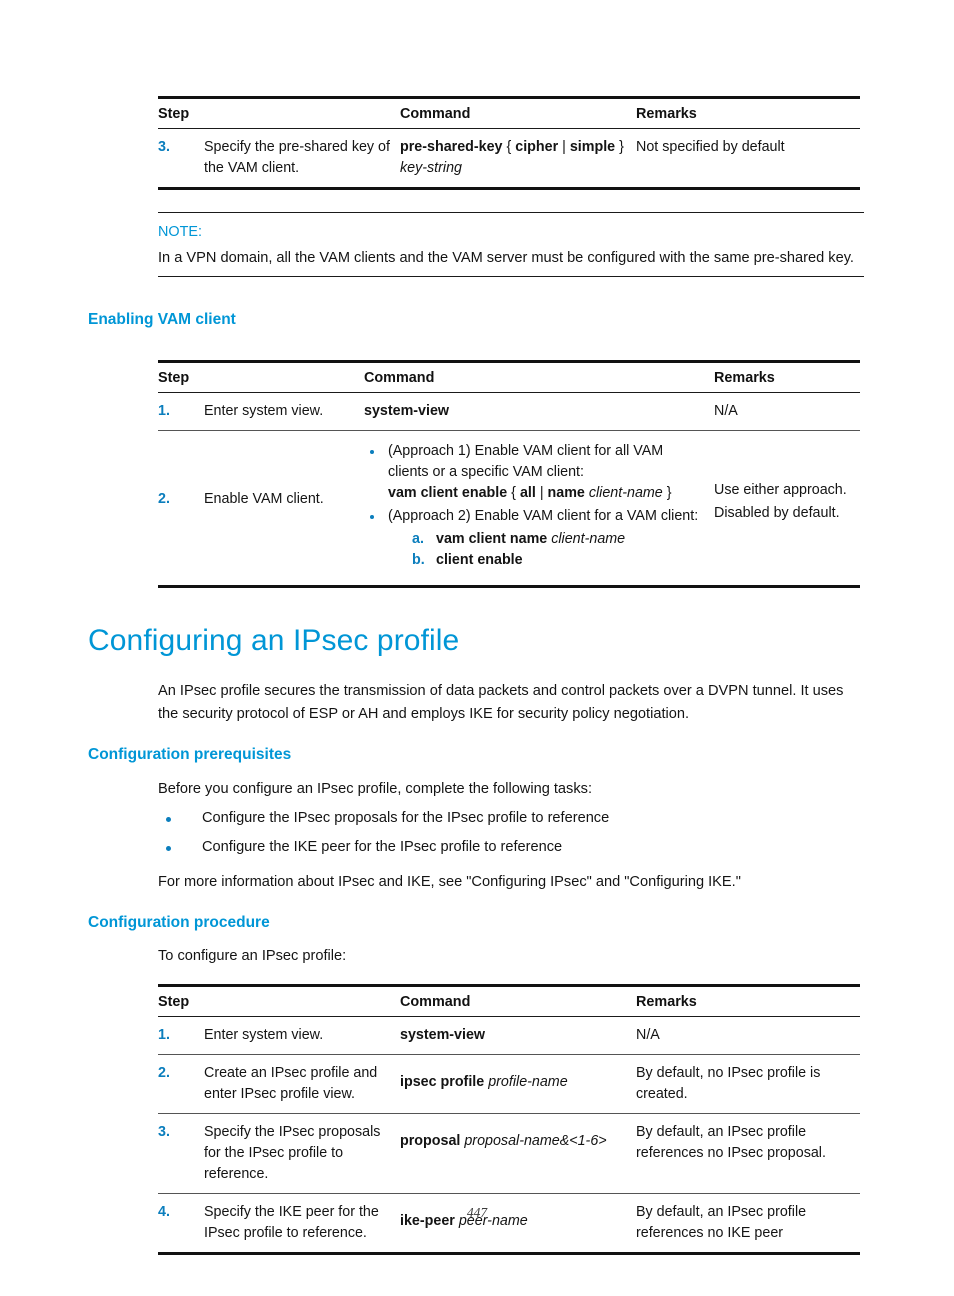 The width and height of the screenshot is (954, 1296). Describe the element at coordinates (418, 559) in the screenshot. I see `substep-label: b.` at that location.